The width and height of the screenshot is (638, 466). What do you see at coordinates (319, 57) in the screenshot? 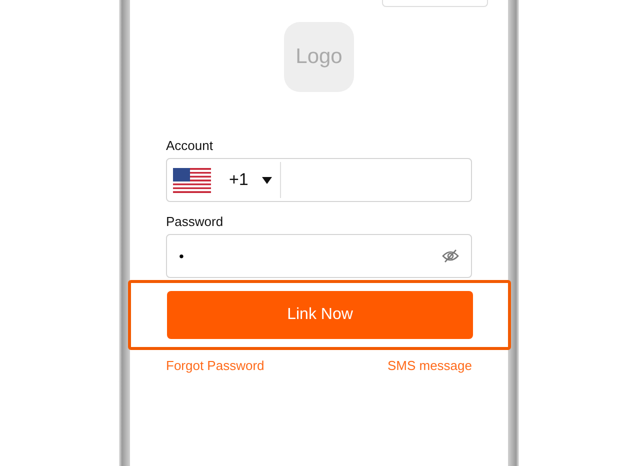
I see `logo: Logo` at bounding box center [319, 57].